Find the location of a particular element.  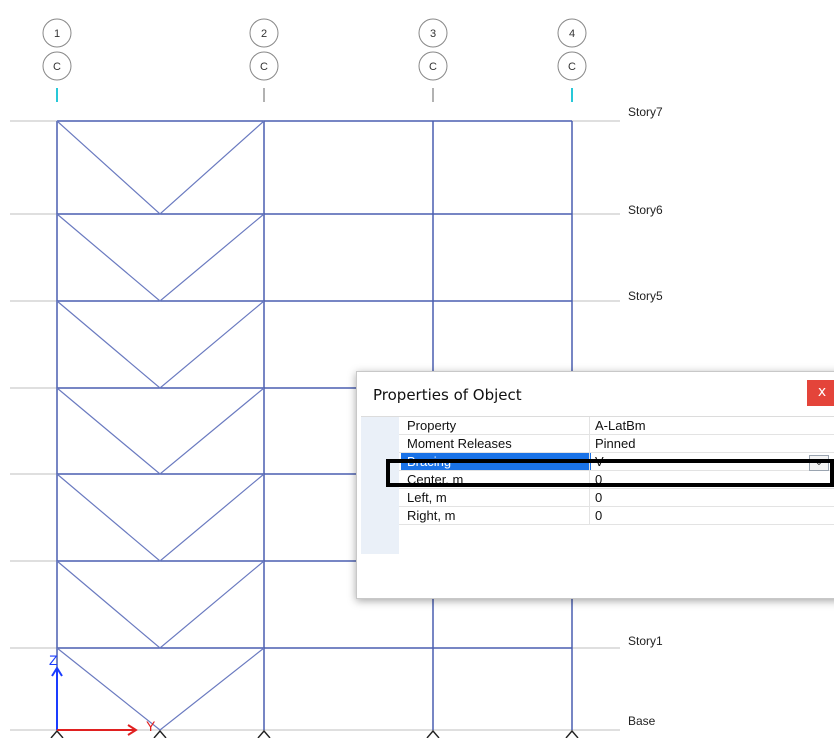

property-name: Left, m is located at coordinates (427, 497).